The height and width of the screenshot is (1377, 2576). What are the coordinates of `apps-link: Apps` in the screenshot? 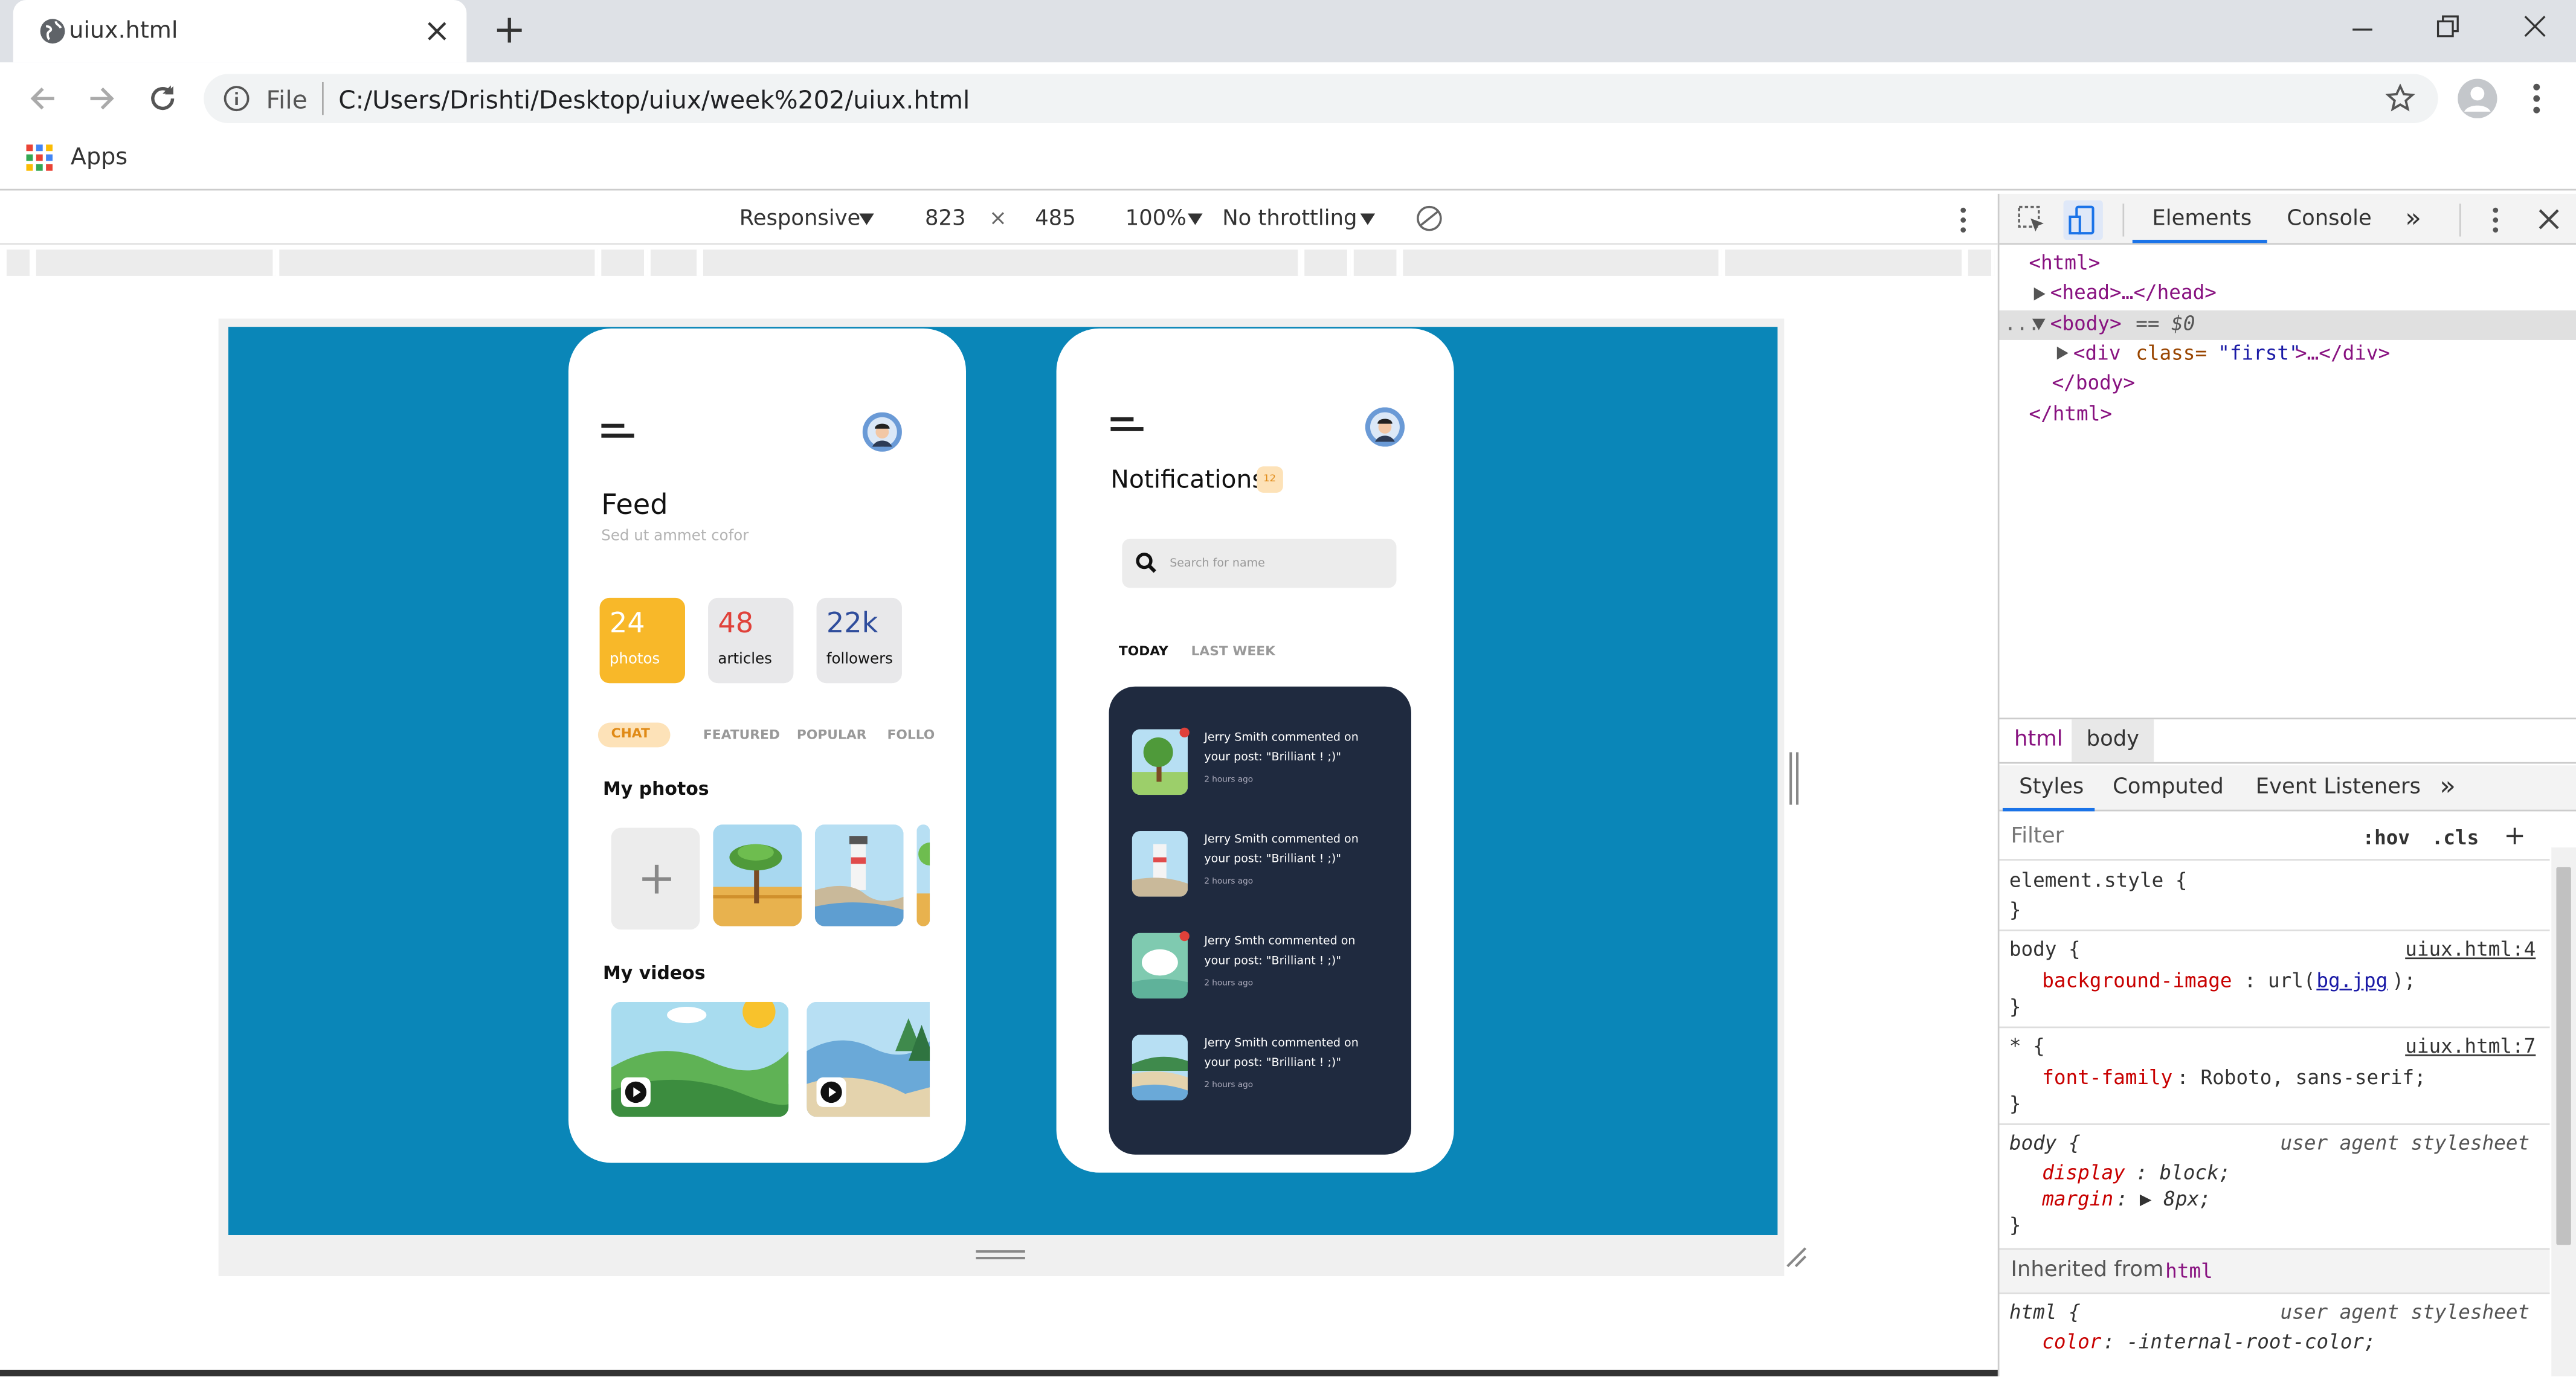 It's located at (99, 158).